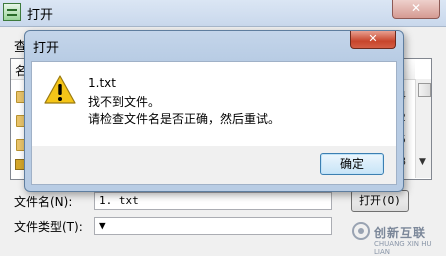 The width and height of the screenshot is (446, 256). What do you see at coordinates (423, 128) in the screenshot?
I see `vertical-scrollbar: ▼` at bounding box center [423, 128].